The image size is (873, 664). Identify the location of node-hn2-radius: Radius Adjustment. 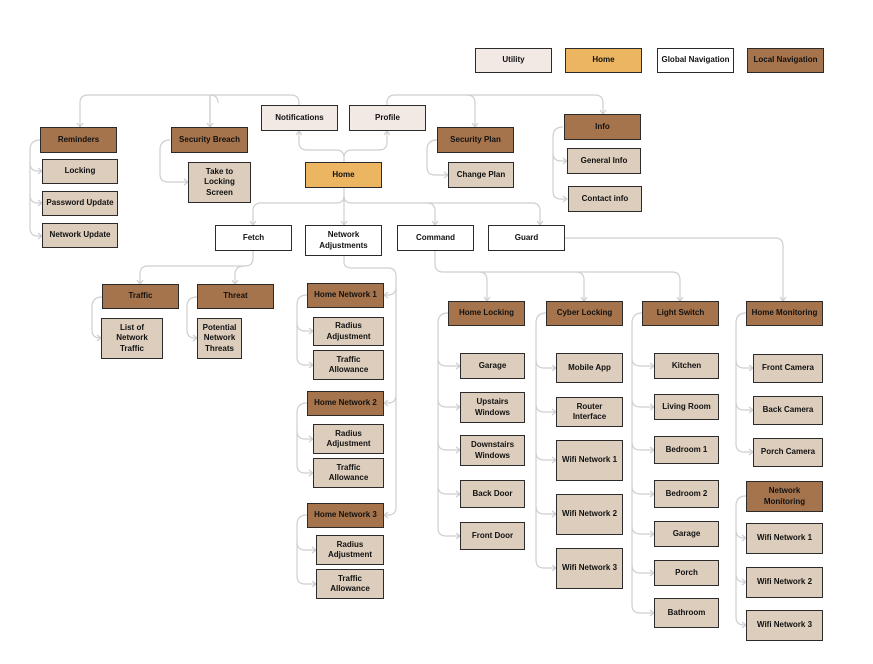
(348, 439).